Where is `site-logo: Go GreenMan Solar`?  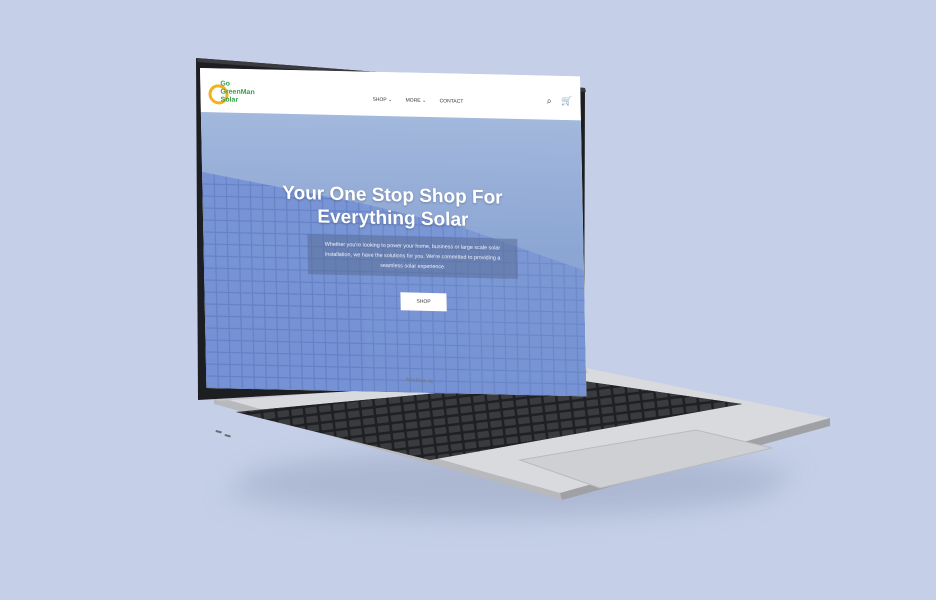 site-logo: Go GreenMan Solar is located at coordinates (230, 95).